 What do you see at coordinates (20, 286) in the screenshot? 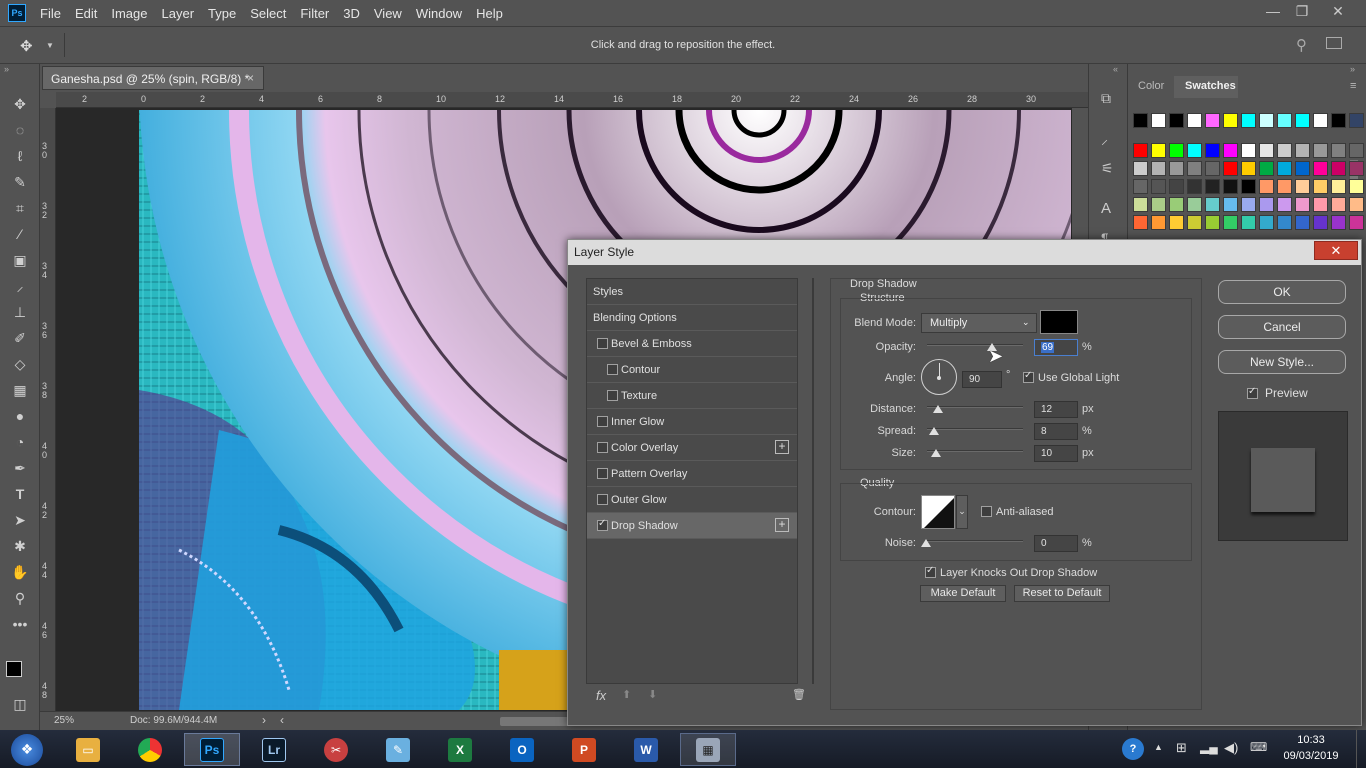
I see `brush-tool-icon: ⸝` at bounding box center [20, 286].